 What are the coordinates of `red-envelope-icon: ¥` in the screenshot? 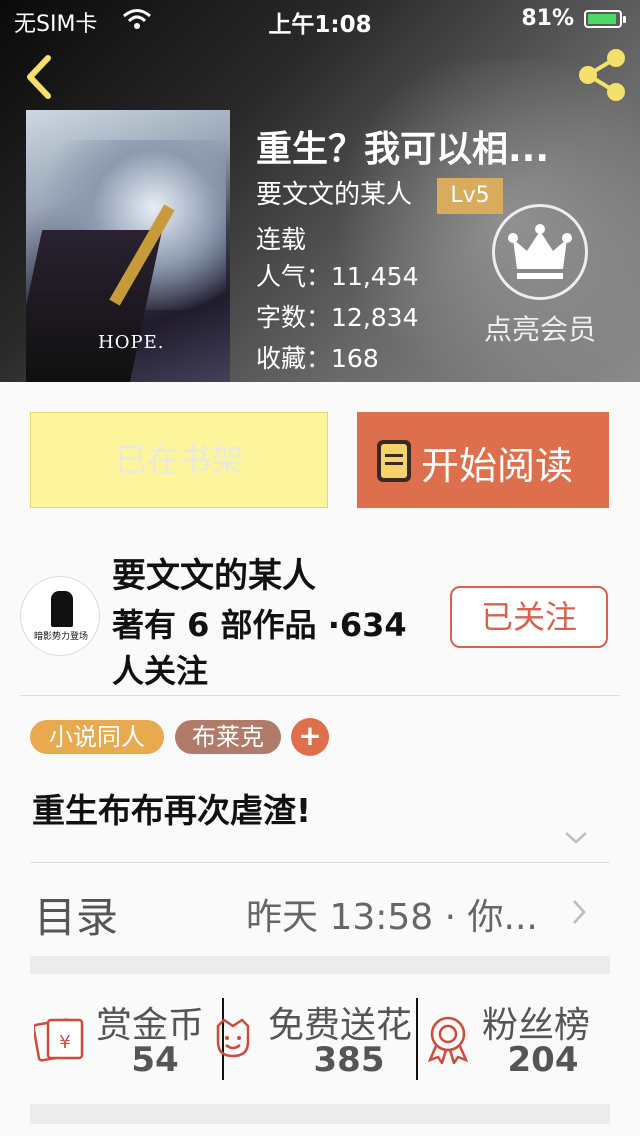 It's located at (59, 1040).